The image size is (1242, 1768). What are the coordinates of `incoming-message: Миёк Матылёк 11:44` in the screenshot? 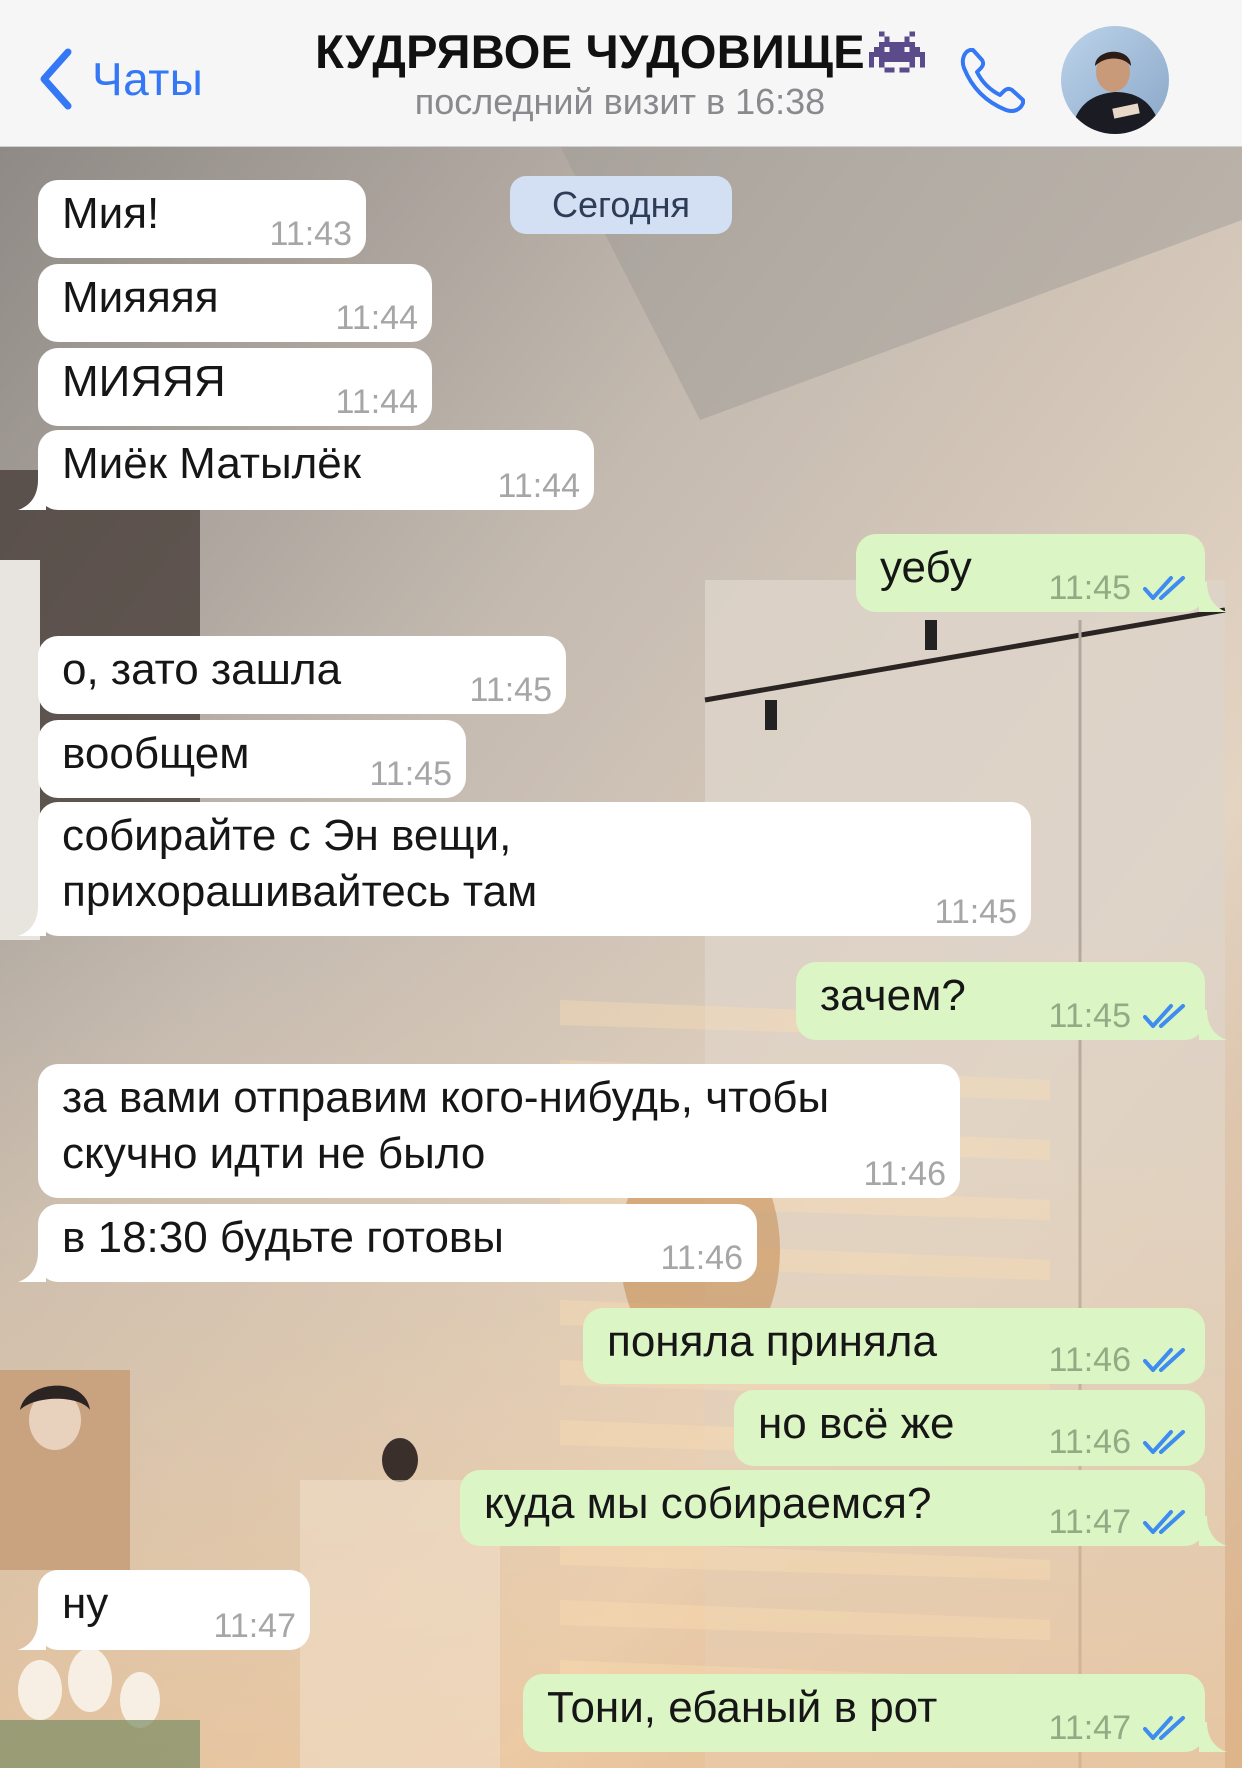 It's located at (306, 470).